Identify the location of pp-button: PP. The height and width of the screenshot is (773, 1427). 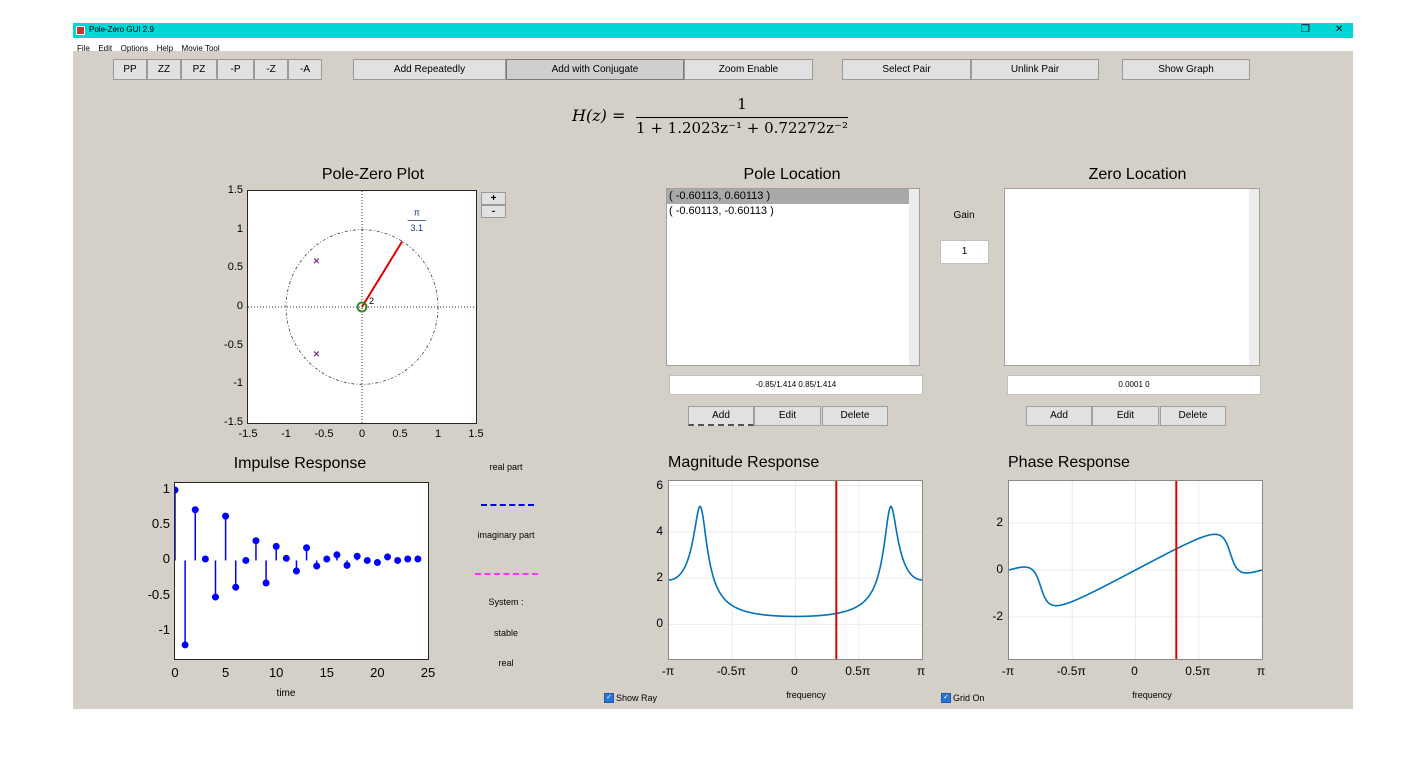
(130, 69).